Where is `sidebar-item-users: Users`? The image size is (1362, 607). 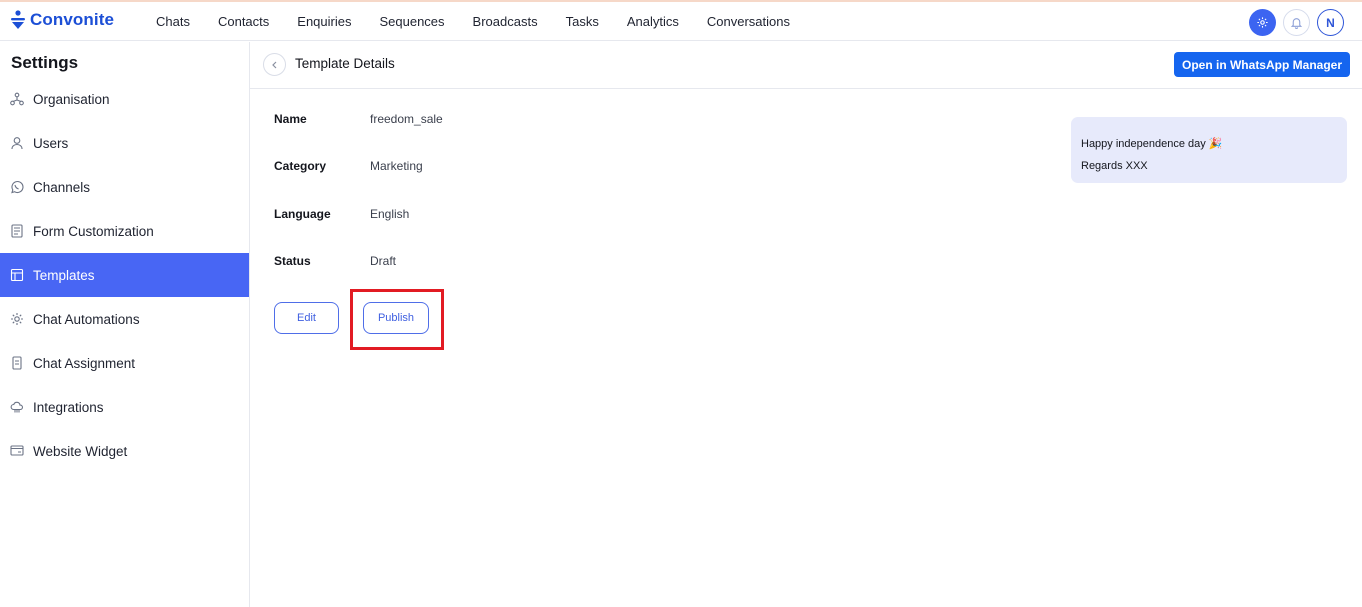
sidebar-item-users: Users is located at coordinates (124, 143).